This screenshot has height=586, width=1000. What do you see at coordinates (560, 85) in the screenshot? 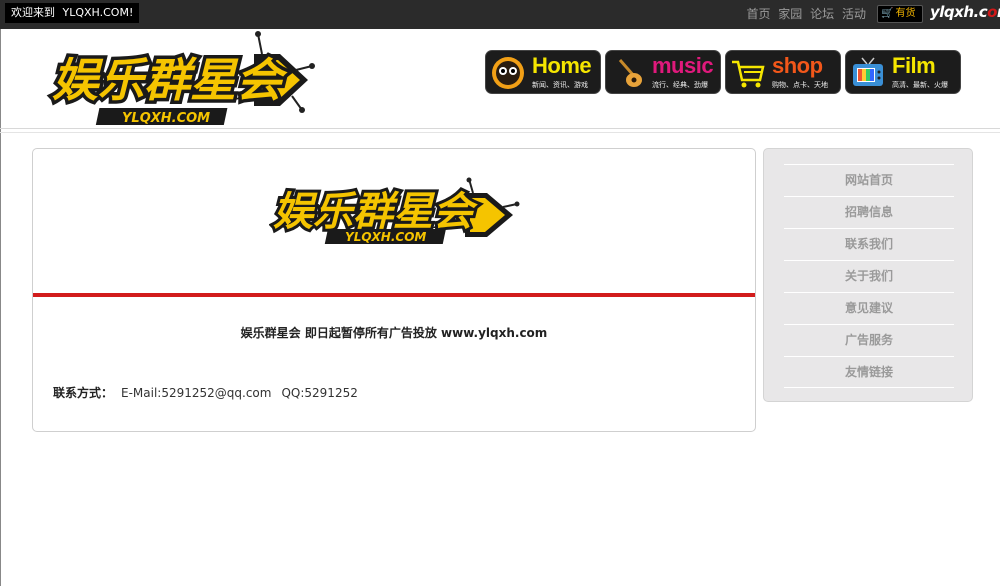
I see `nav-home-sub: 新闻、资讯、游戏` at bounding box center [560, 85].